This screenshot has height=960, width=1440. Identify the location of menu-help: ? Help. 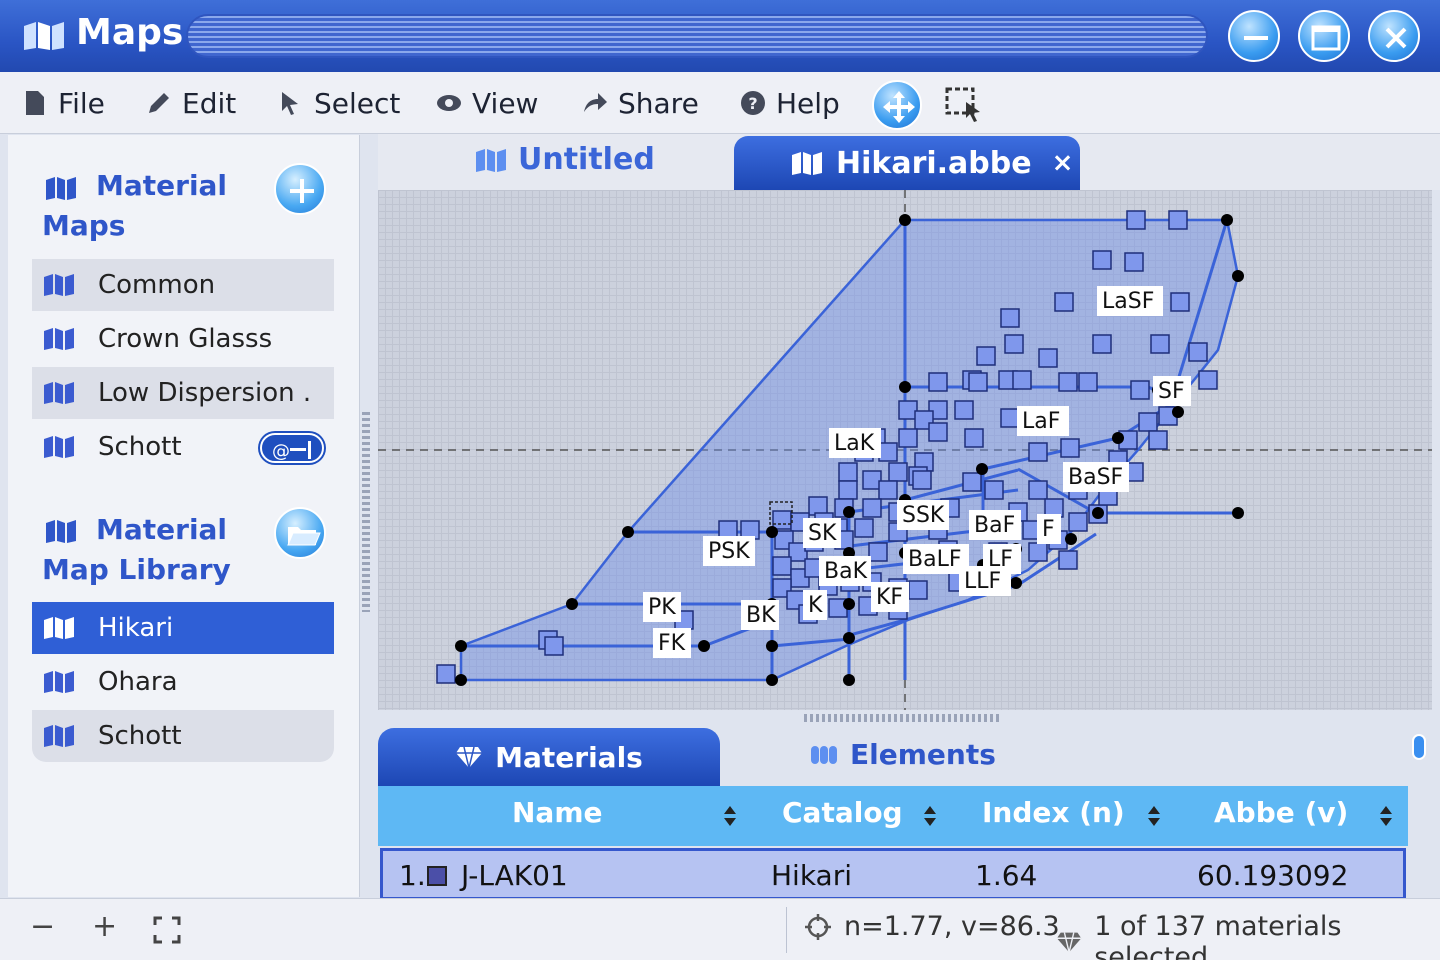
(790, 103).